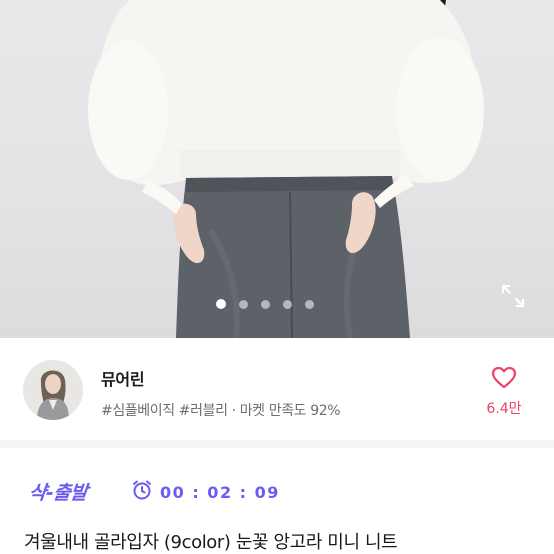 This screenshot has height=554, width=554. I want to click on alarm-clock-icon, so click(142, 492).